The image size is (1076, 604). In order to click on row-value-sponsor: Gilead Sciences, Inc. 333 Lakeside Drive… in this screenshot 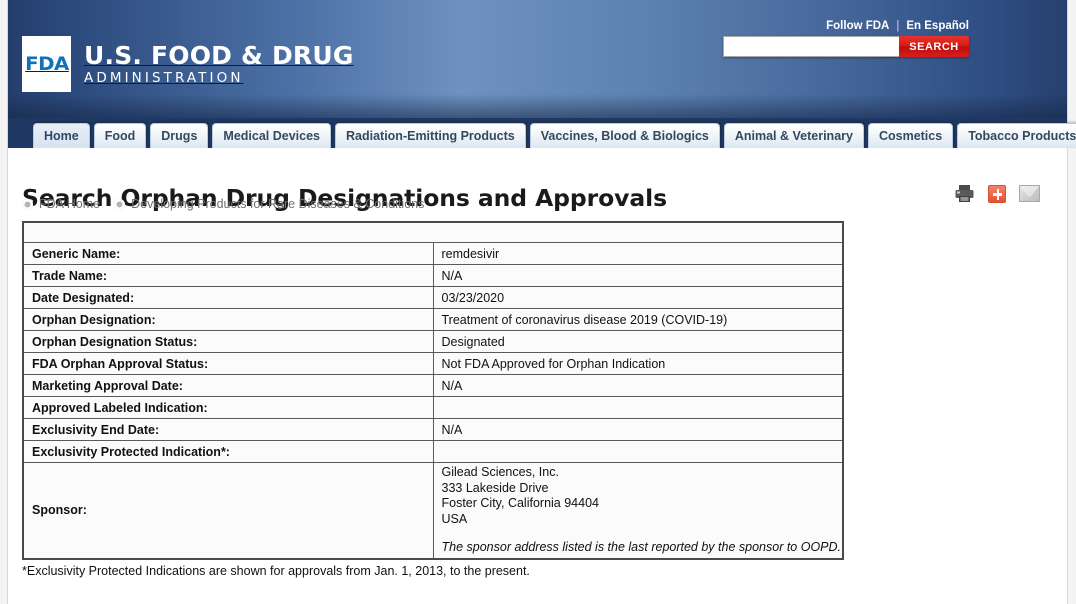, I will do `click(638, 510)`.